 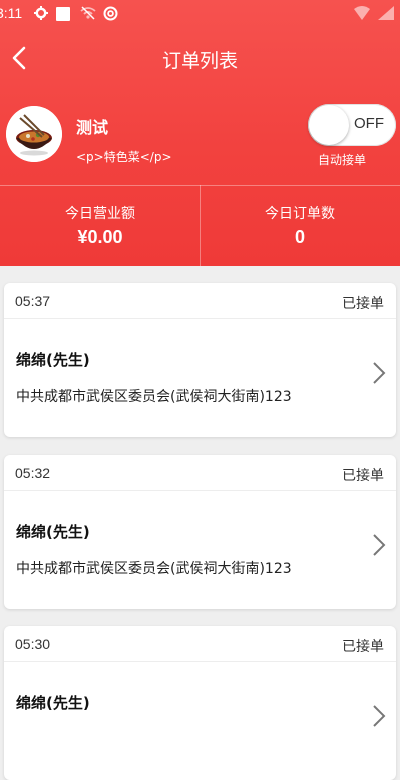 I want to click on toggle-knob, so click(x=329, y=125).